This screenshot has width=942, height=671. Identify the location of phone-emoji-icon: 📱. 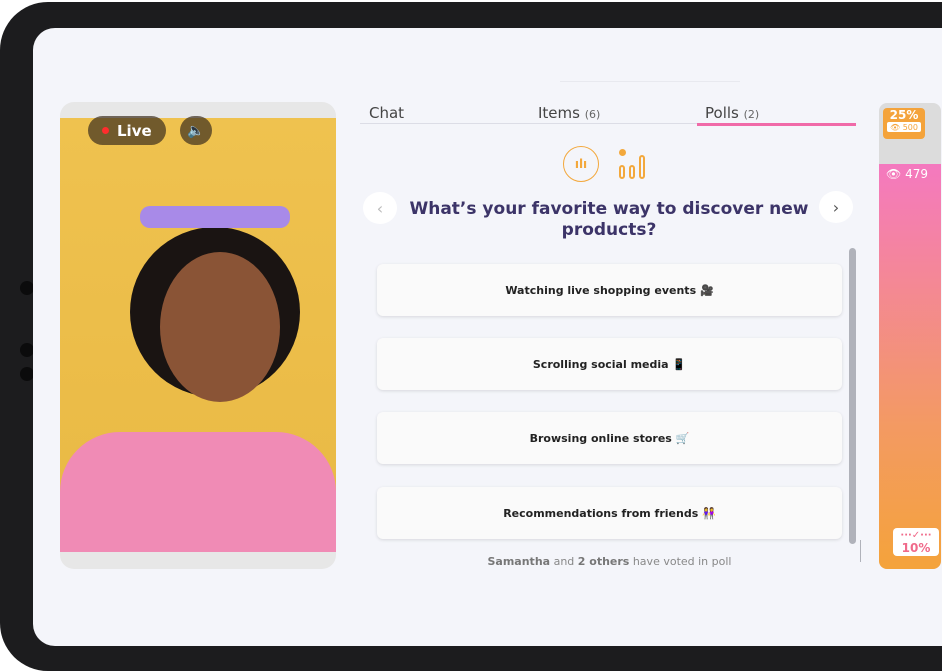
(679, 364).